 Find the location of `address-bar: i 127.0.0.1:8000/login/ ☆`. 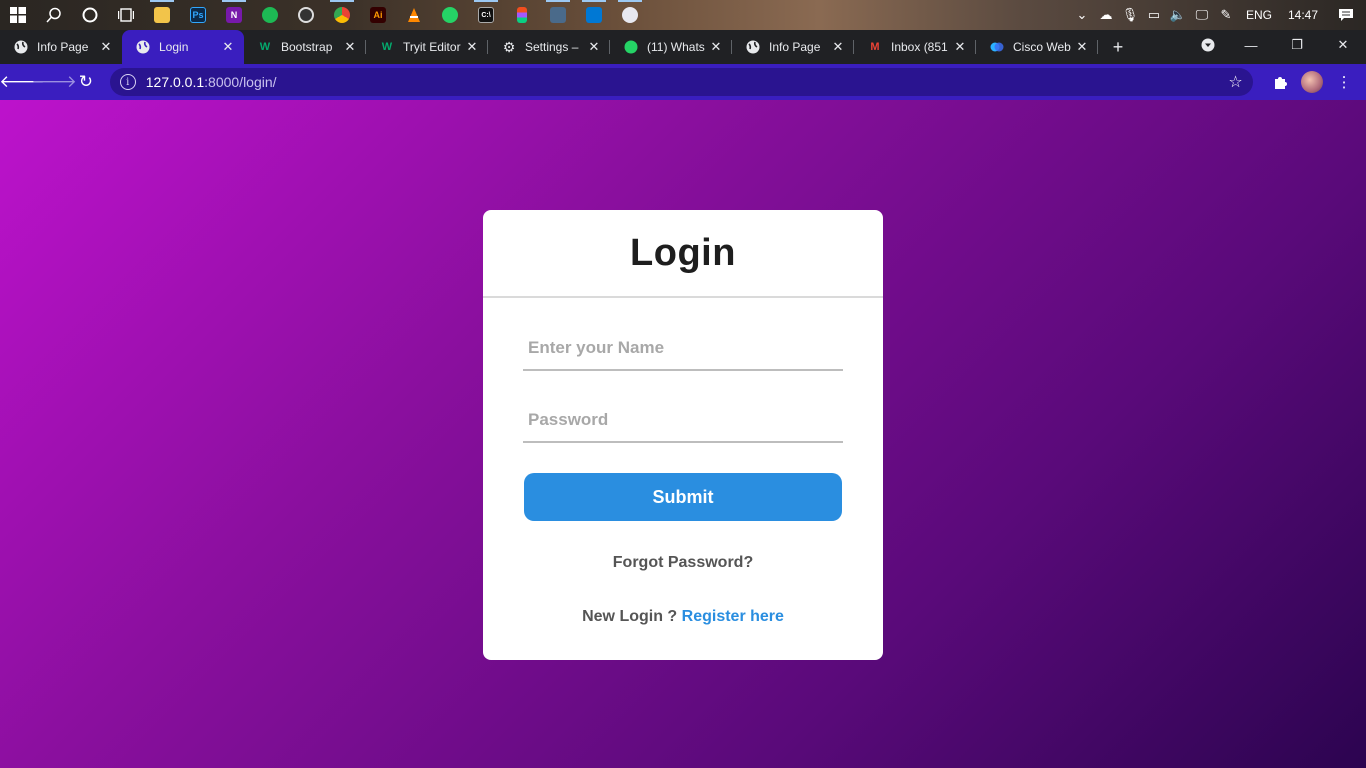

address-bar: i 127.0.0.1:8000/login/ ☆ is located at coordinates (681, 82).